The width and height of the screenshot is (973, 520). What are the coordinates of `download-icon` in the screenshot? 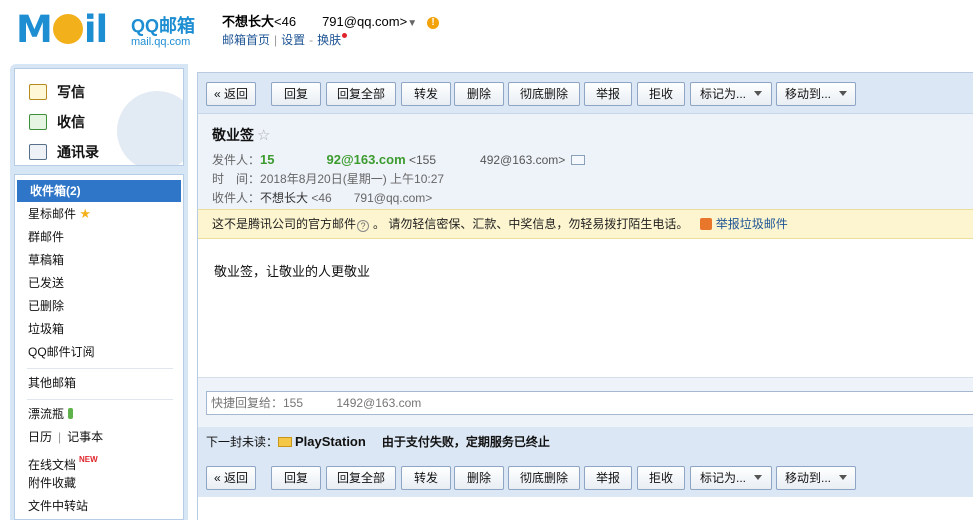 It's located at (38, 122).